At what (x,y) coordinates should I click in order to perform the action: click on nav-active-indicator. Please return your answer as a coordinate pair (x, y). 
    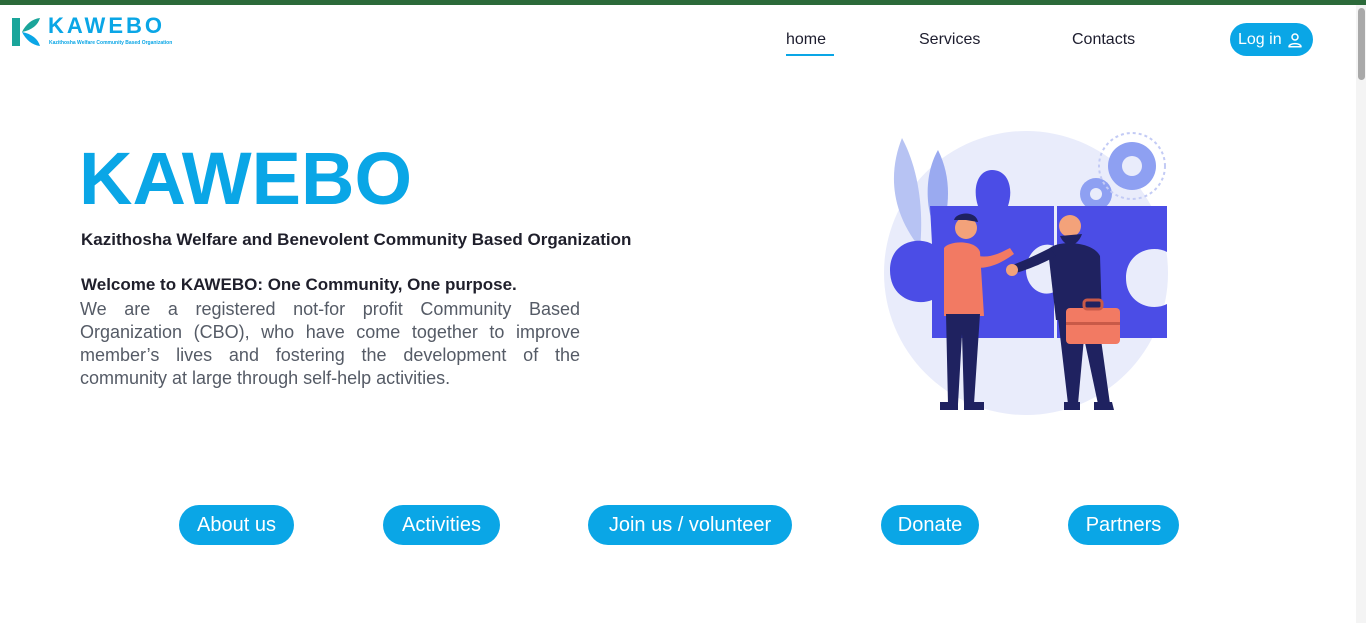
    Looking at the image, I should click on (810, 55).